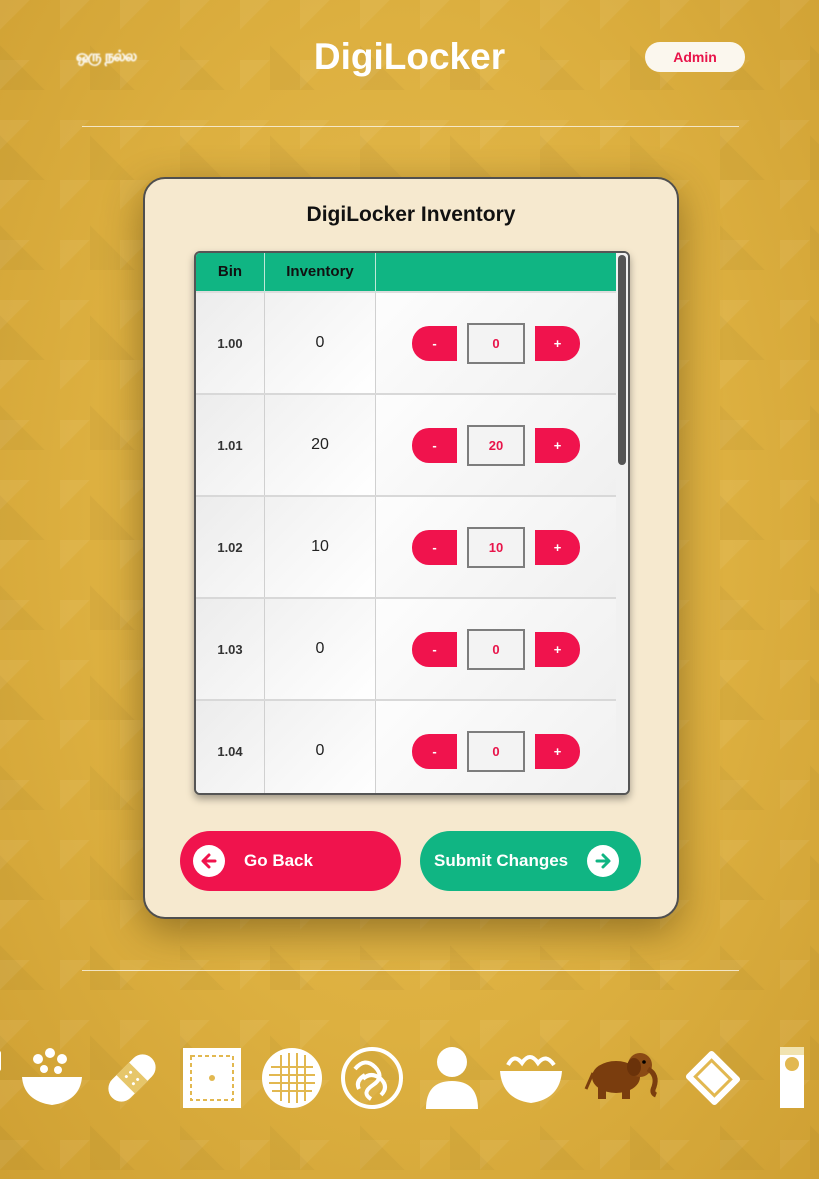 This screenshot has height=1179, width=819. Describe the element at coordinates (623, 1078) in the screenshot. I see `elephant-icon` at that location.